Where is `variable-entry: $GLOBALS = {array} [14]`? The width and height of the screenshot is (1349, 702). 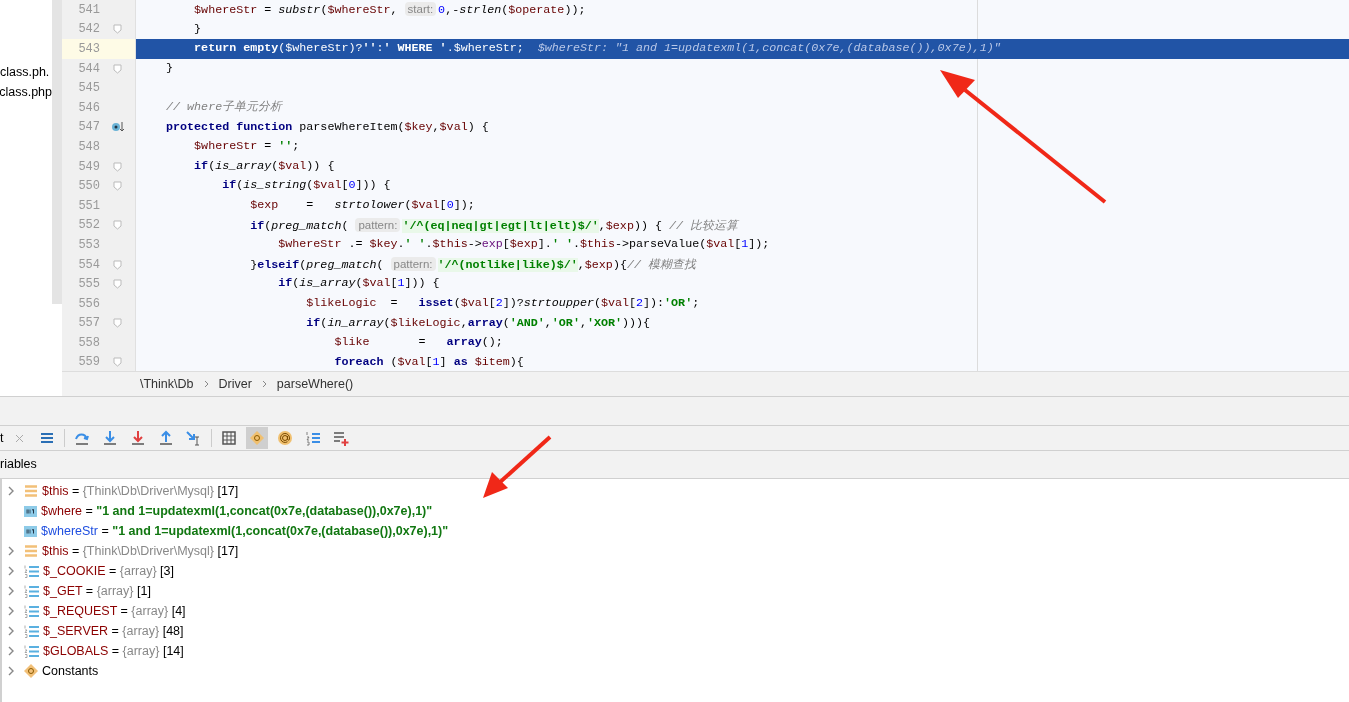 variable-entry: $GLOBALS = {array} [14] is located at coordinates (113, 651).